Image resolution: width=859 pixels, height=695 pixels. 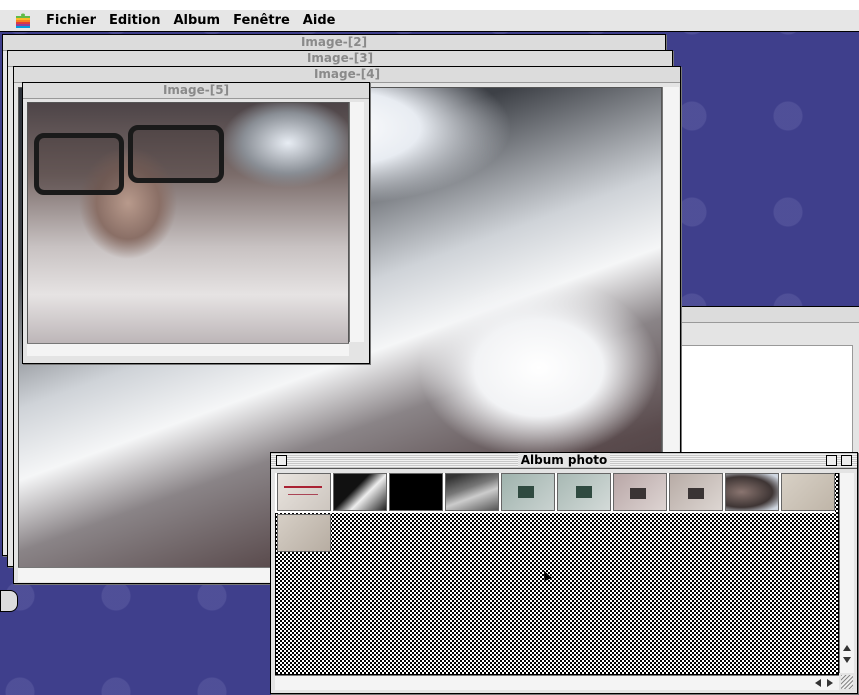 What do you see at coordinates (356, 222) in the screenshot?
I see `image-5-vertical-scrollbar` at bounding box center [356, 222].